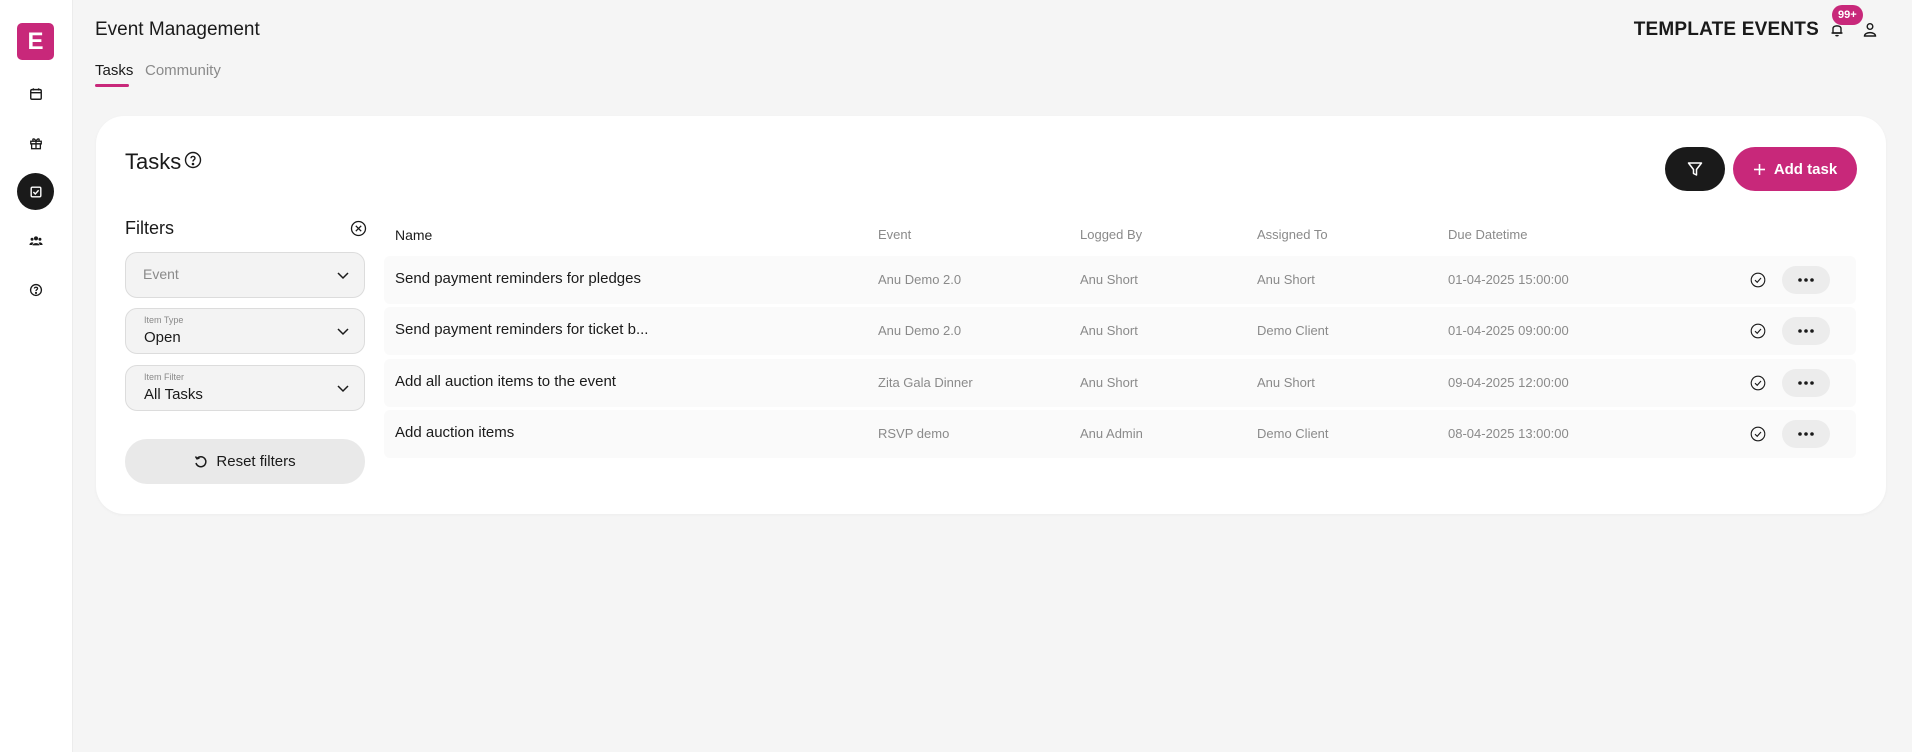 The width and height of the screenshot is (1912, 752). What do you see at coordinates (164, 320) in the screenshot?
I see `item-type-label: Item Type` at bounding box center [164, 320].